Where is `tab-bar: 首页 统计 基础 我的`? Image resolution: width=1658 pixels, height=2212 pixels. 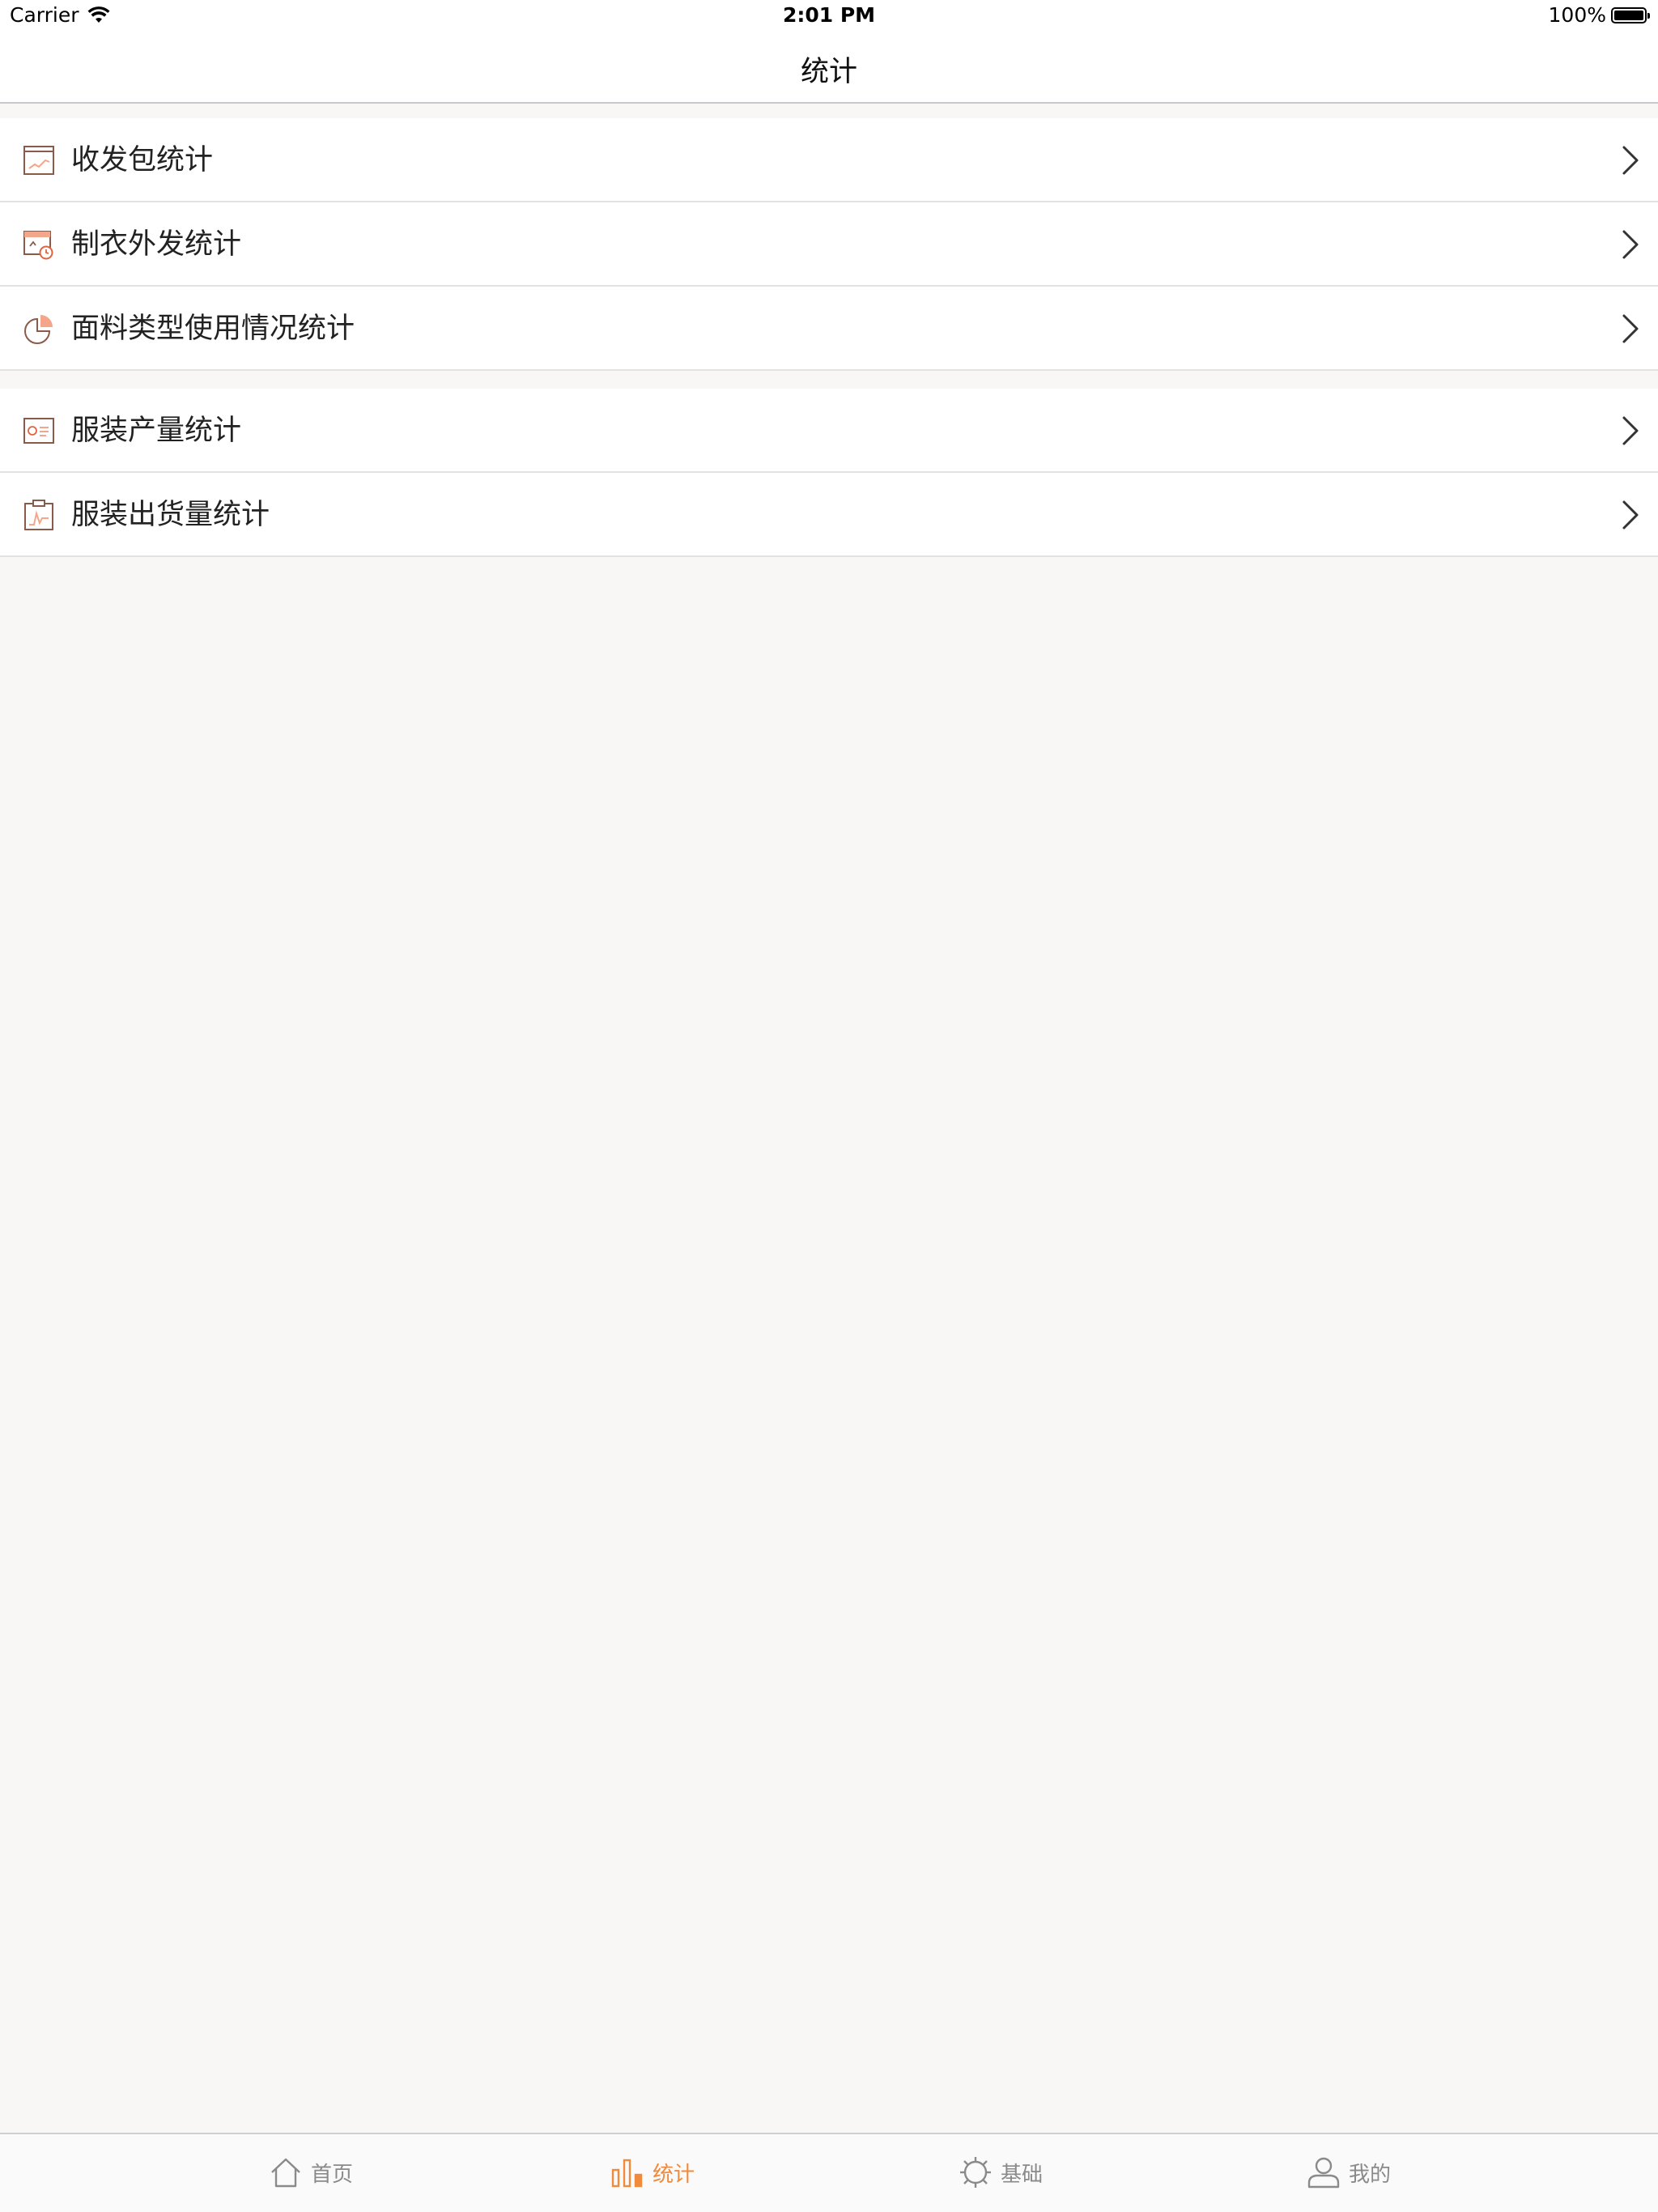 tab-bar: 首页 统计 基础 我的 is located at coordinates (829, 2172).